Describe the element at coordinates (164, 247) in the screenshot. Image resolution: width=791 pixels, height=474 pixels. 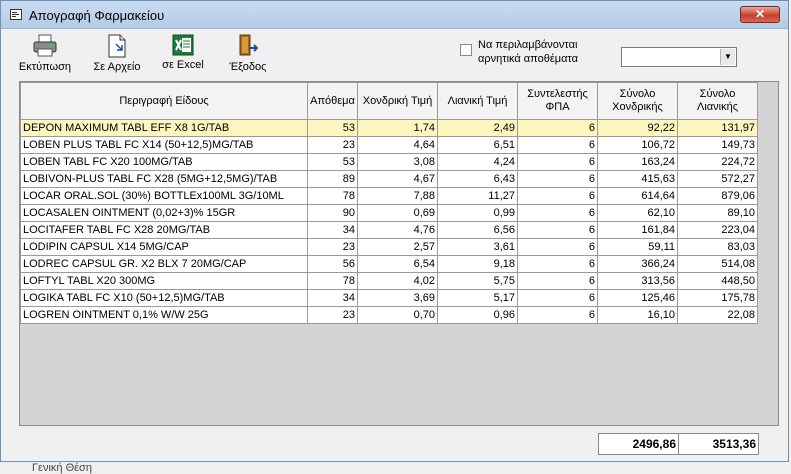
I see `table-cell: LODIPIN CAPSUL X14 5MG/CAP` at that location.